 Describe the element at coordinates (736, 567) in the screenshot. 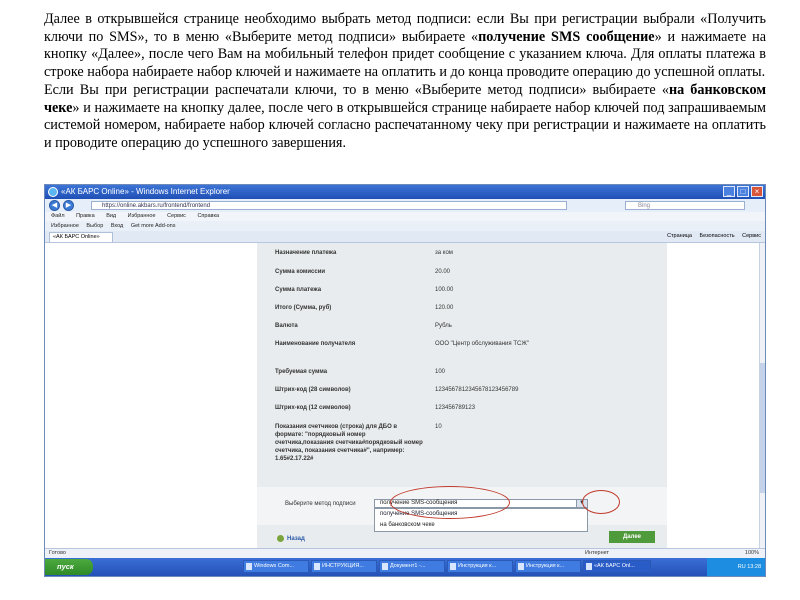

I see `system-tray: RU 13:28` at that location.